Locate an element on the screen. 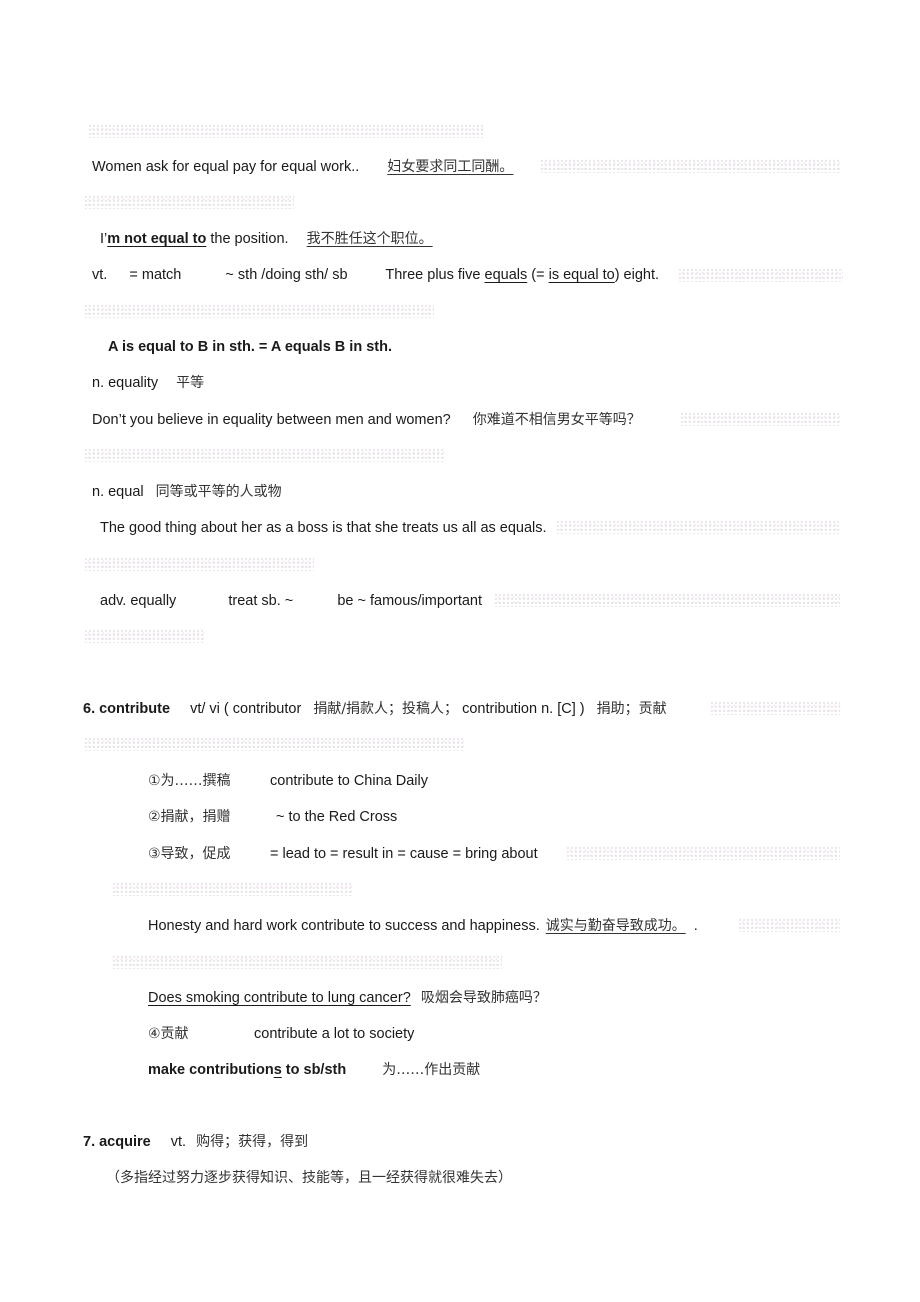 The image size is (920, 1302). derivative-word: n. equality is located at coordinates (125, 383).